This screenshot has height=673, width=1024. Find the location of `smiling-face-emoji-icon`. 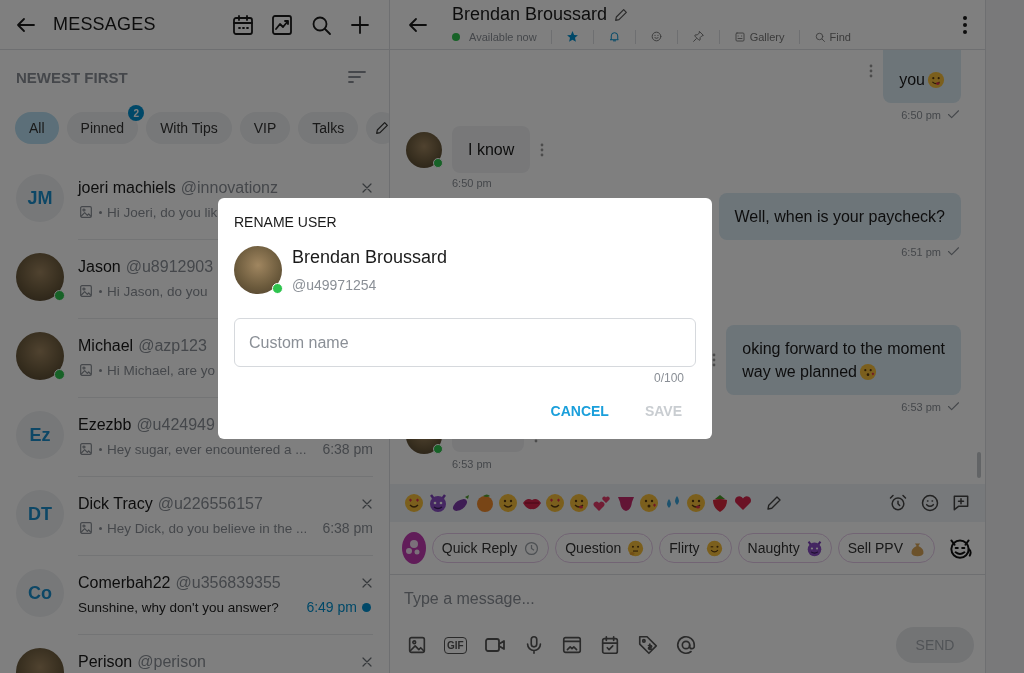

smiling-face-emoji-icon is located at coordinates (555, 503).